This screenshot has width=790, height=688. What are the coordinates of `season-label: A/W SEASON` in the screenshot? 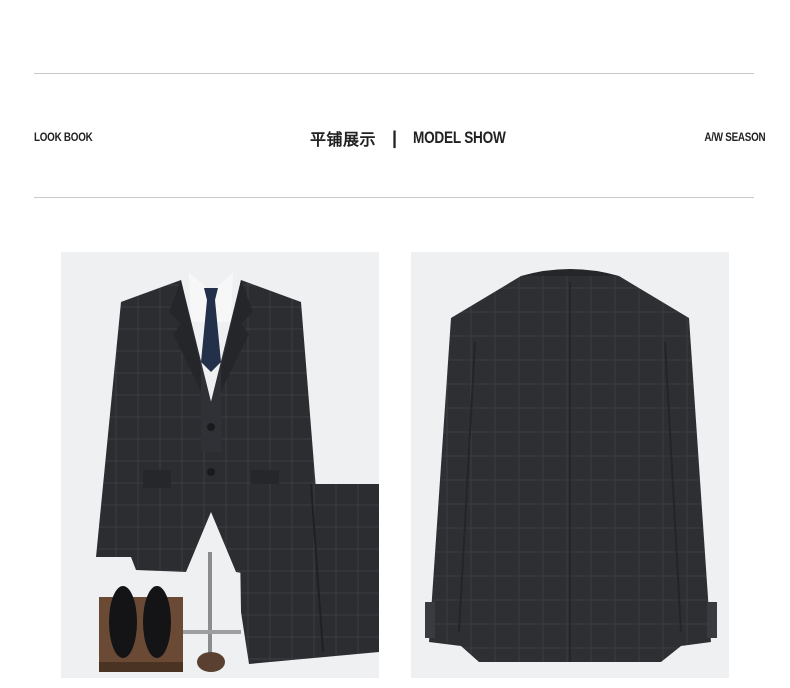 It's located at (734, 137).